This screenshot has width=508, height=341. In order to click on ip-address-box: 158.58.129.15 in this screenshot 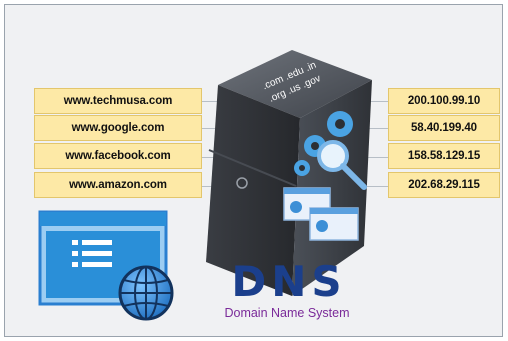, I will do `click(444, 156)`.